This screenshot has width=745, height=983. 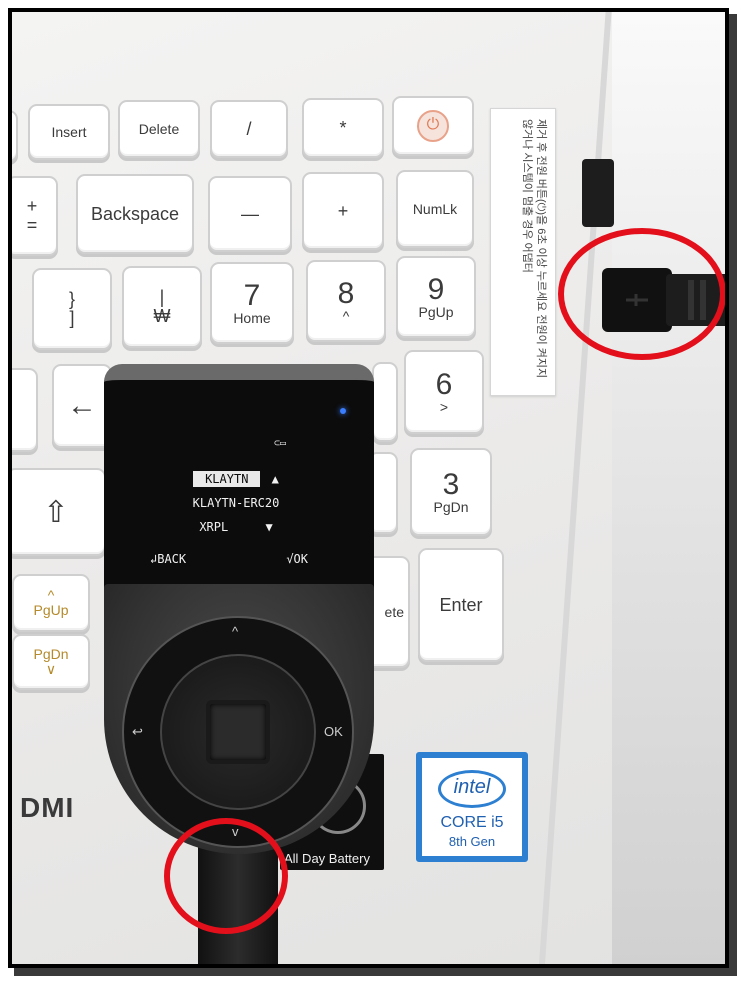 I want to click on key-3-pgdn: 3 PgDn, so click(x=451, y=492).